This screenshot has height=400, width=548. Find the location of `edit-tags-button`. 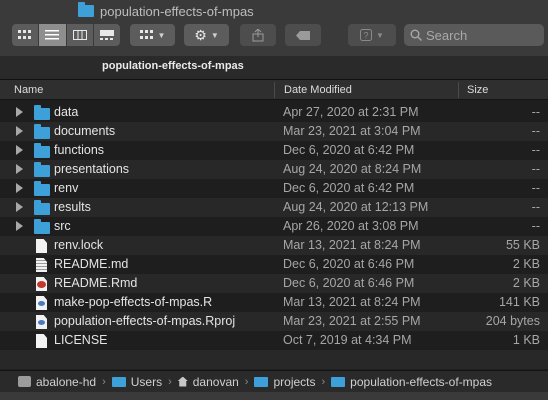

edit-tags-button is located at coordinates (303, 35).